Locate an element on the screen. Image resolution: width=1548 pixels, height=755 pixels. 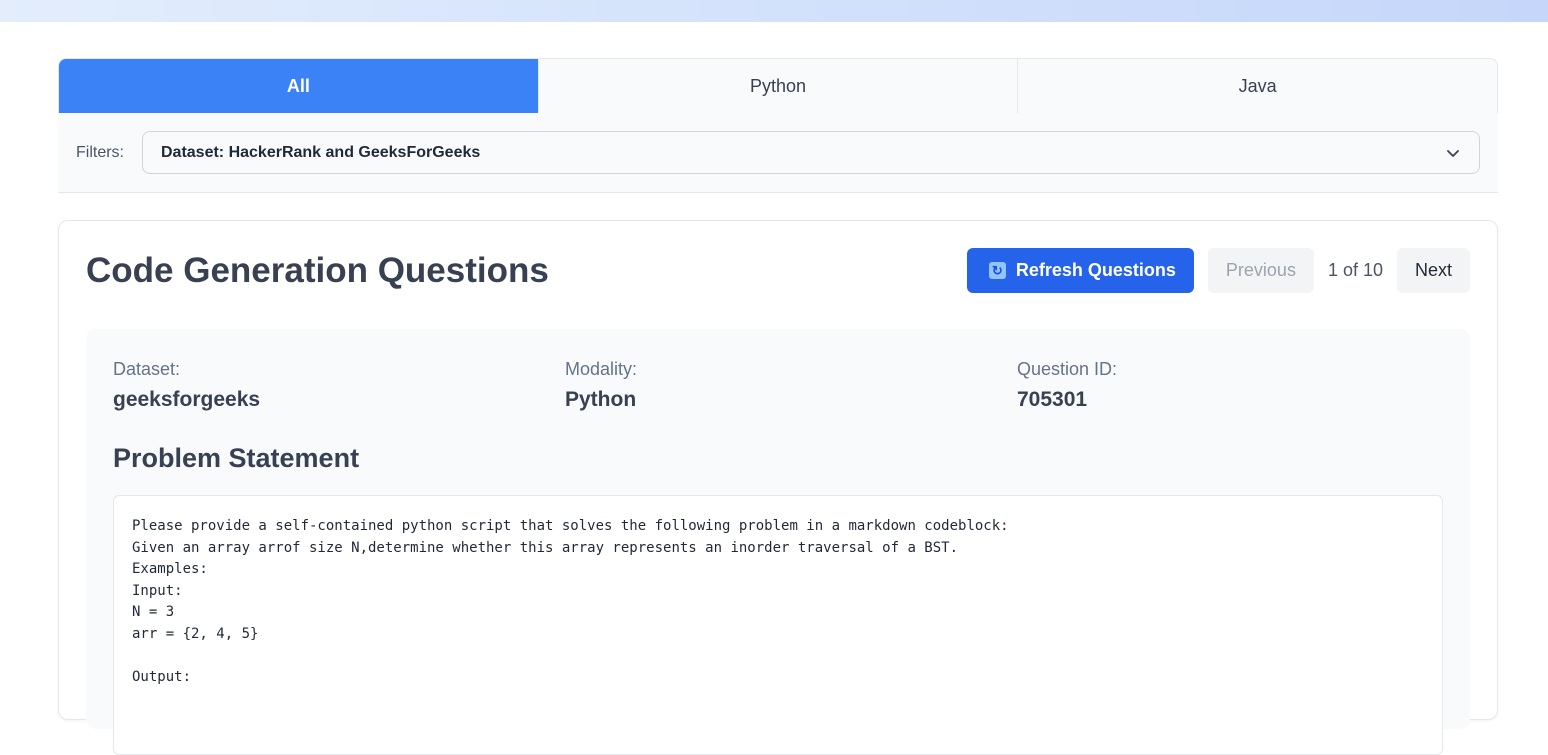
modality-tabs: All Python Java is located at coordinates (778, 85).